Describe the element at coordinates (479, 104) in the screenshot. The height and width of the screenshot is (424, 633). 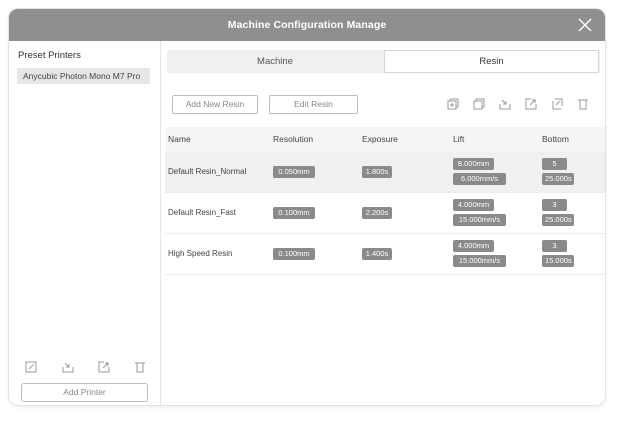
I see `duplicate-icon` at that location.